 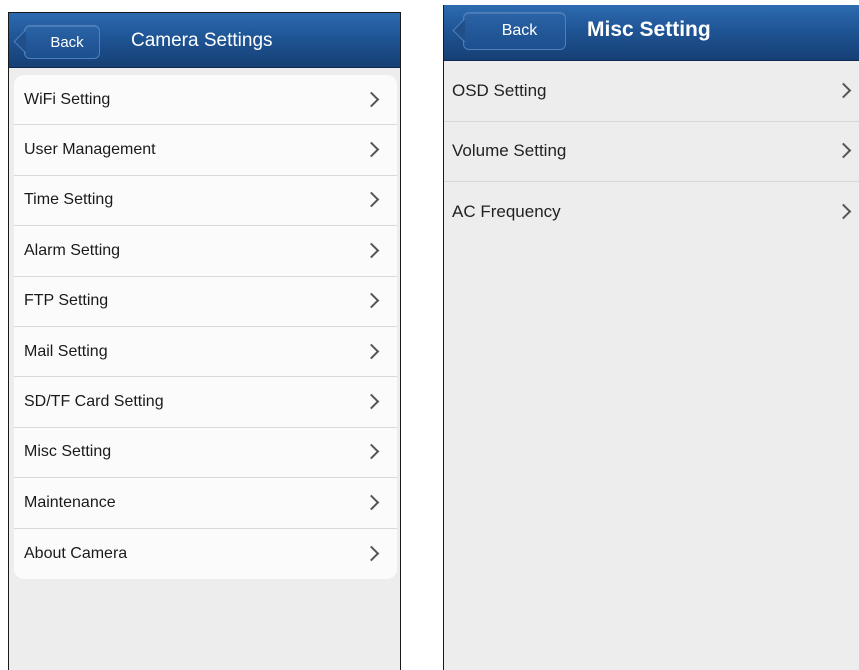 What do you see at coordinates (90, 150) in the screenshot?
I see `list-item-label: User Management` at bounding box center [90, 150].